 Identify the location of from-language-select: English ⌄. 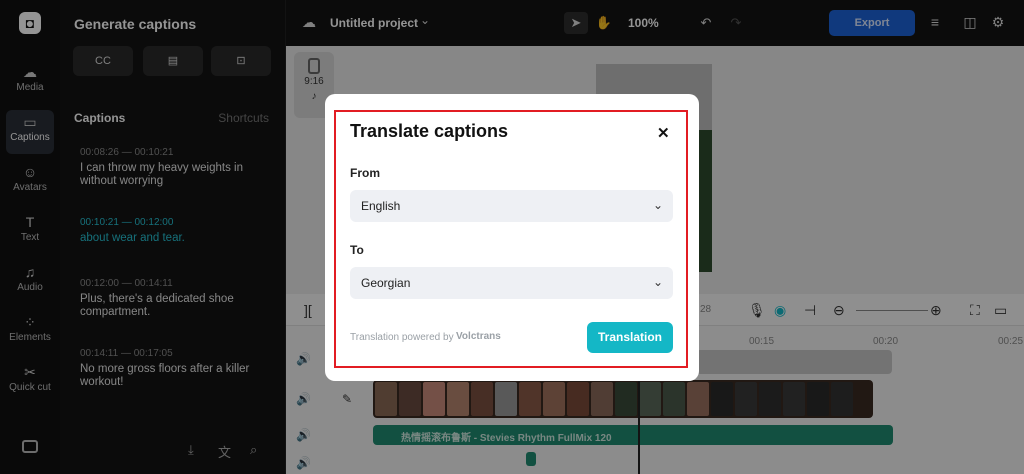
(511, 206).